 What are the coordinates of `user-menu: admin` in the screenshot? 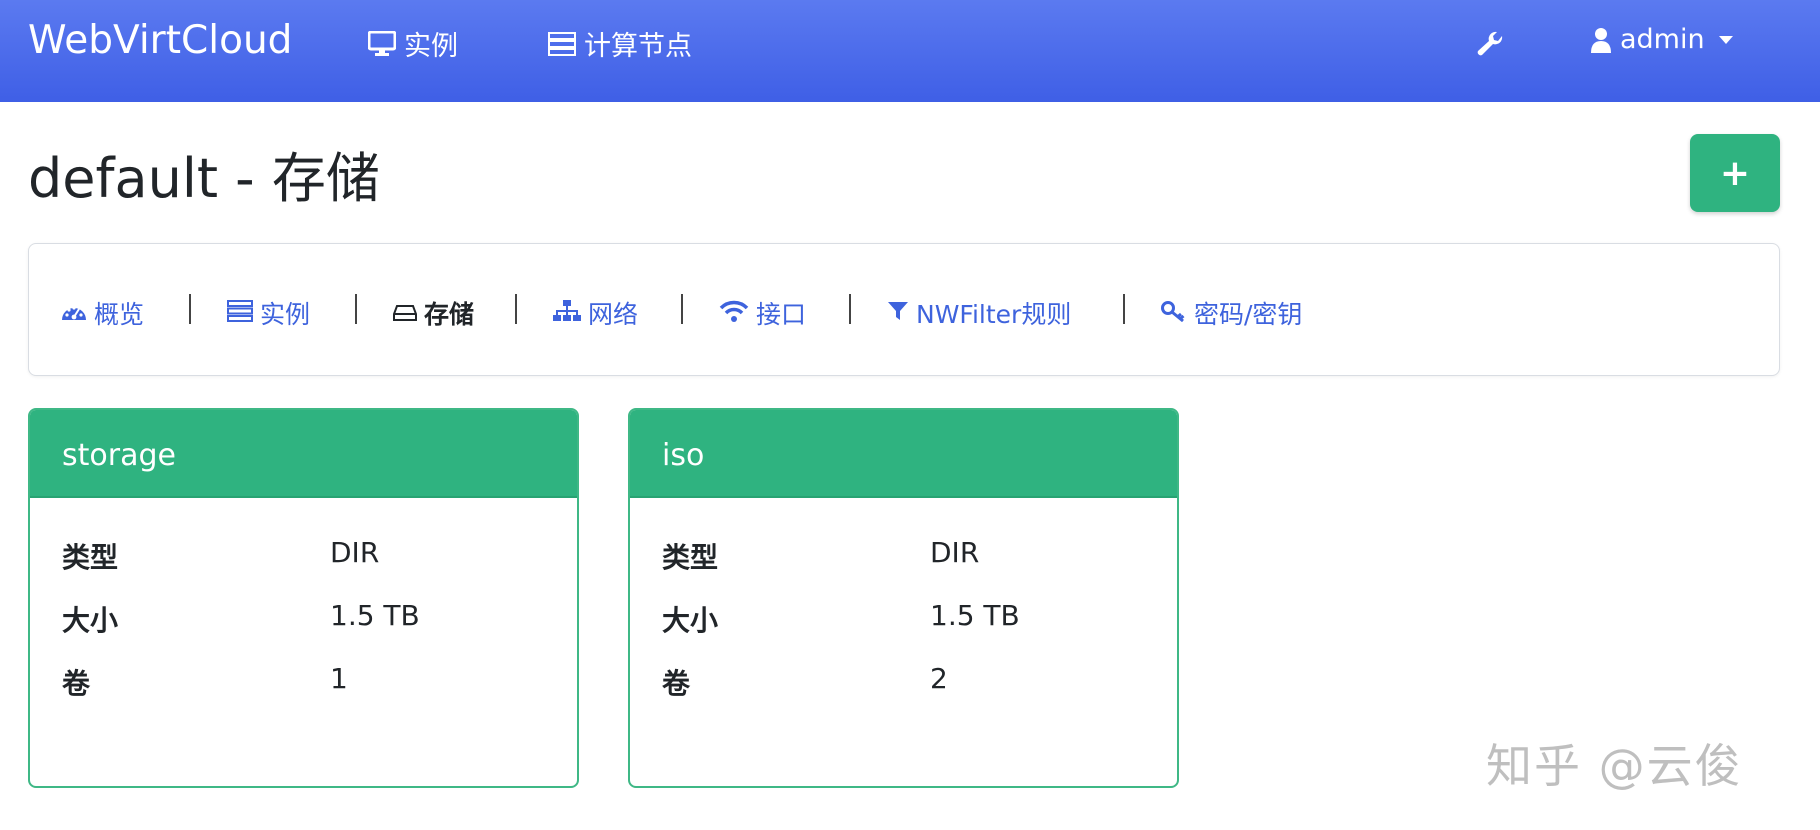 It's located at (1661, 39).